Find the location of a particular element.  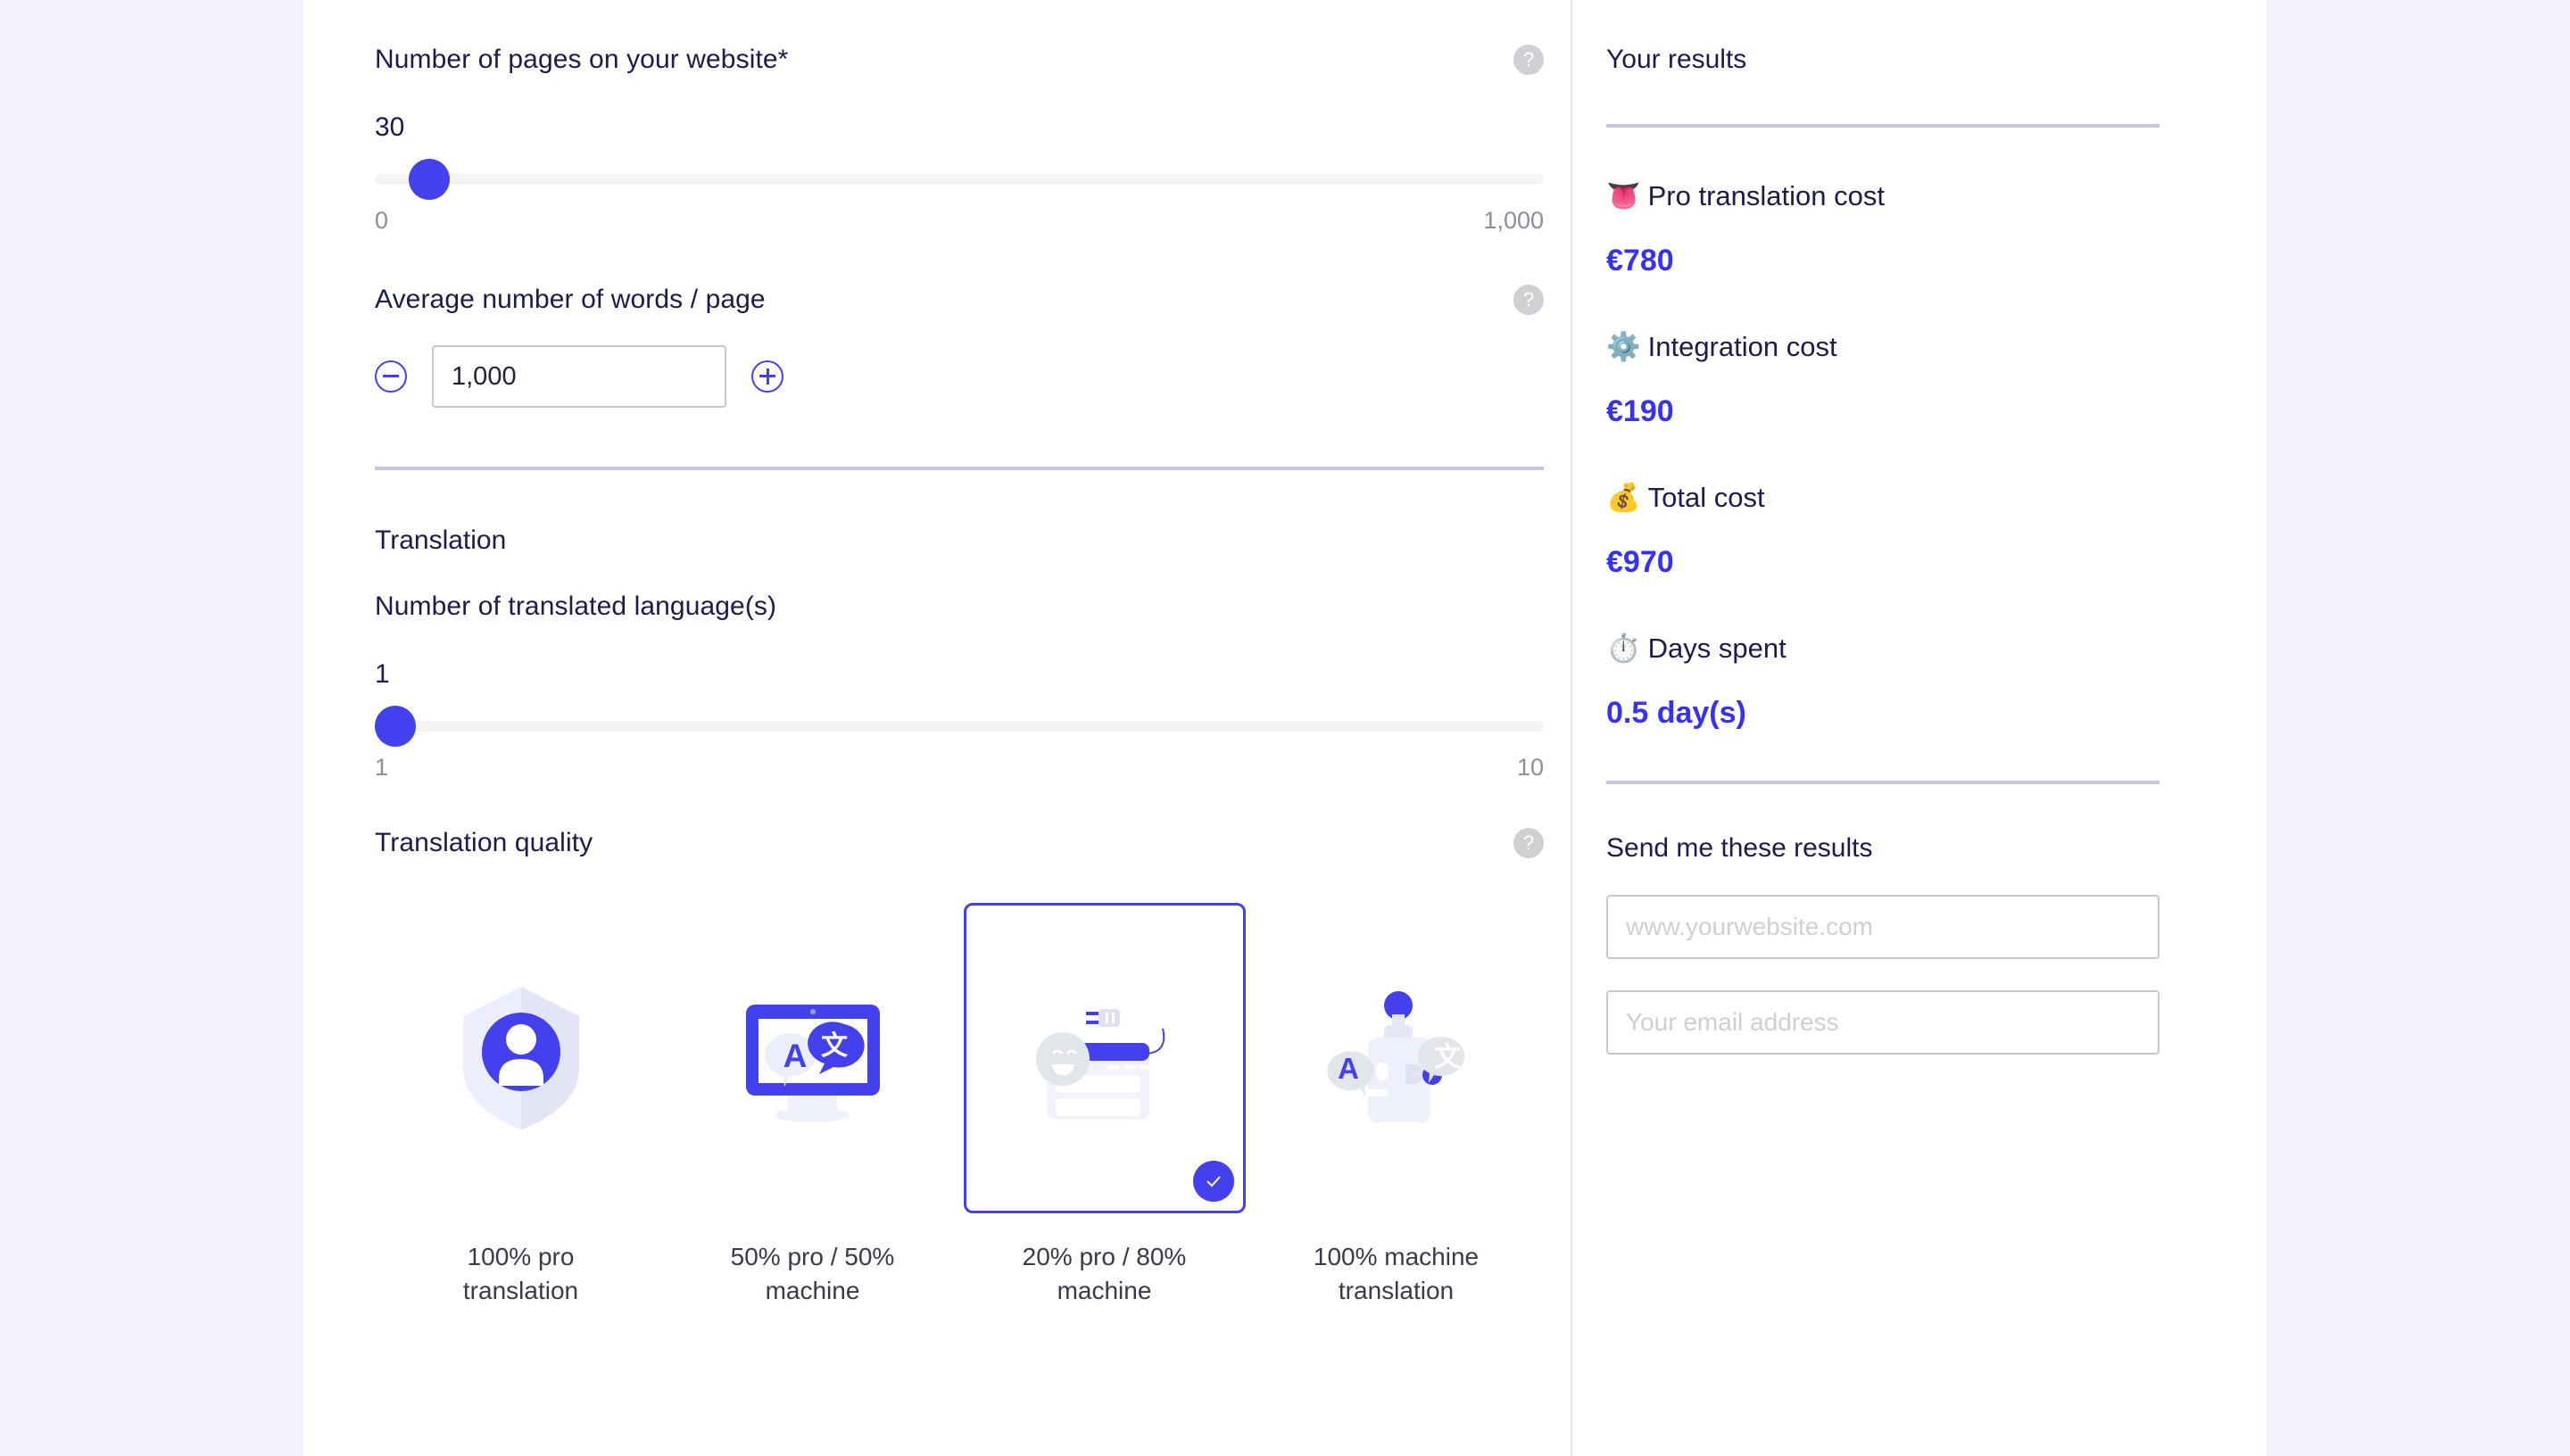

words-field: Average number of words / page ? is located at coordinates (959, 347).